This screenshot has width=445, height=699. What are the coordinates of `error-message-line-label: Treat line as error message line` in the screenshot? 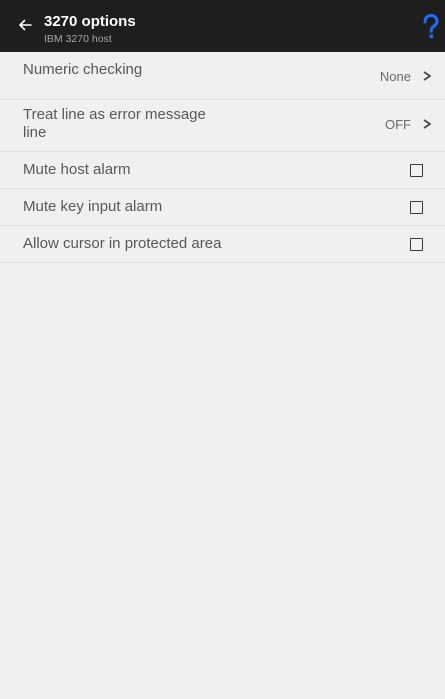 It's located at (114, 123).